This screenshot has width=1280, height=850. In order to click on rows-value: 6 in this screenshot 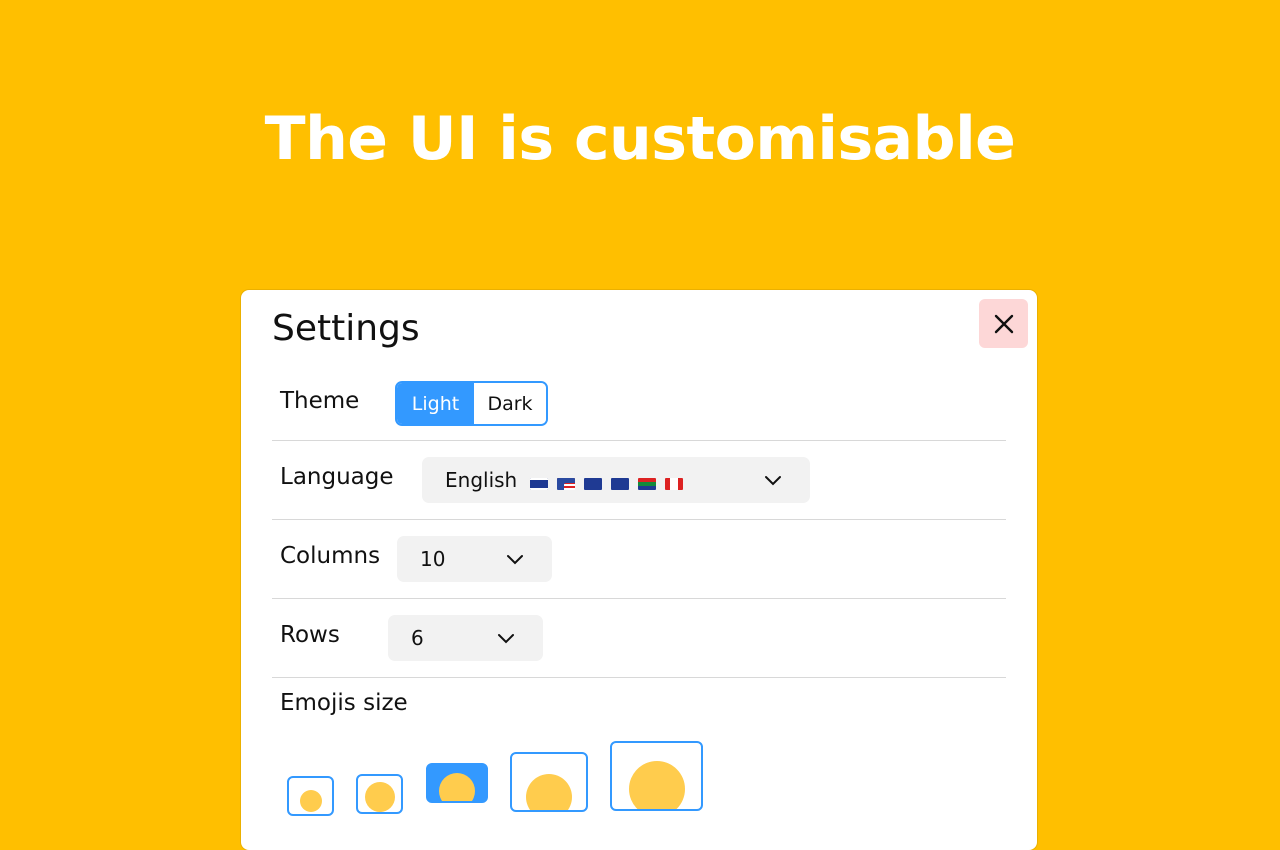, I will do `click(417, 638)`.